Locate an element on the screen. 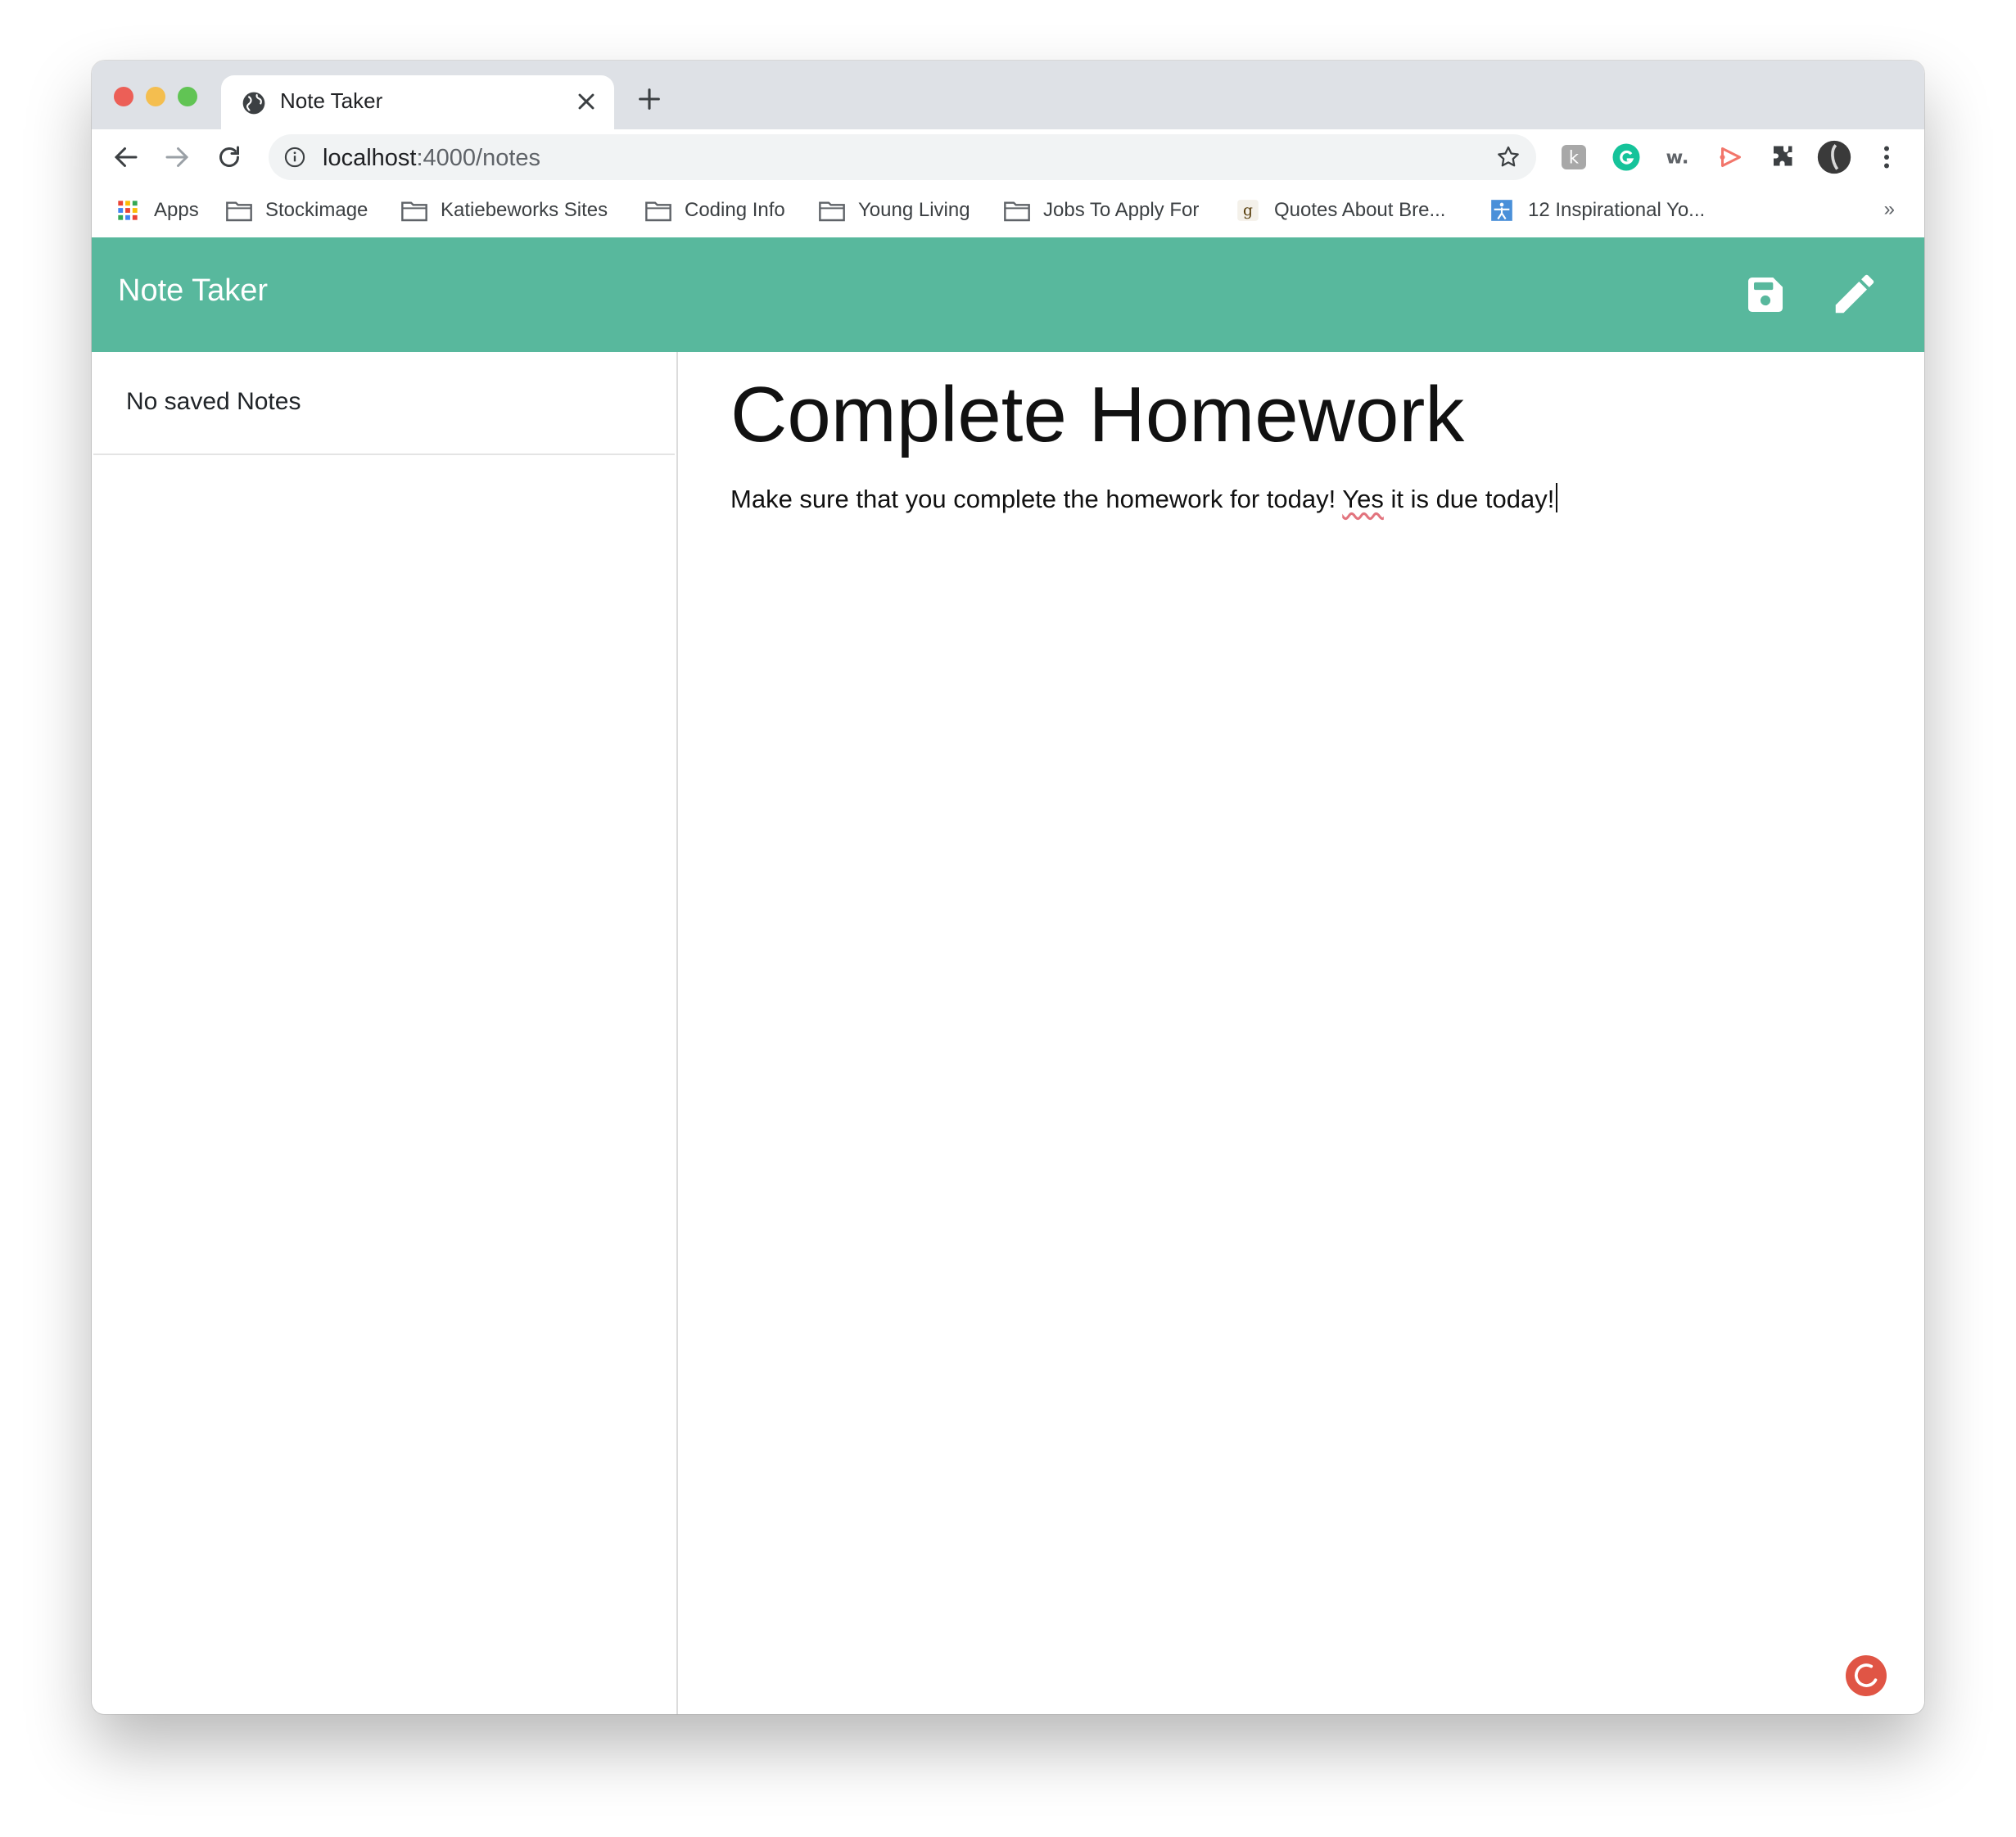 The width and height of the screenshot is (2016, 1837). extensions-puzzle-icon is located at coordinates (1783, 157).